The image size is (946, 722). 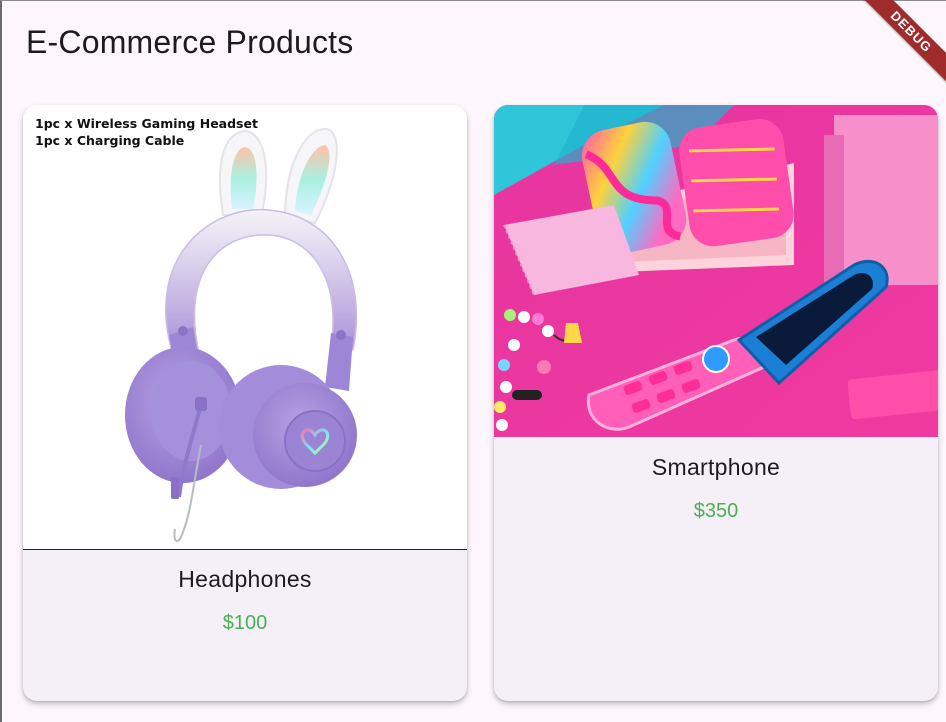 I want to click on product-price: $100, so click(x=245, y=623).